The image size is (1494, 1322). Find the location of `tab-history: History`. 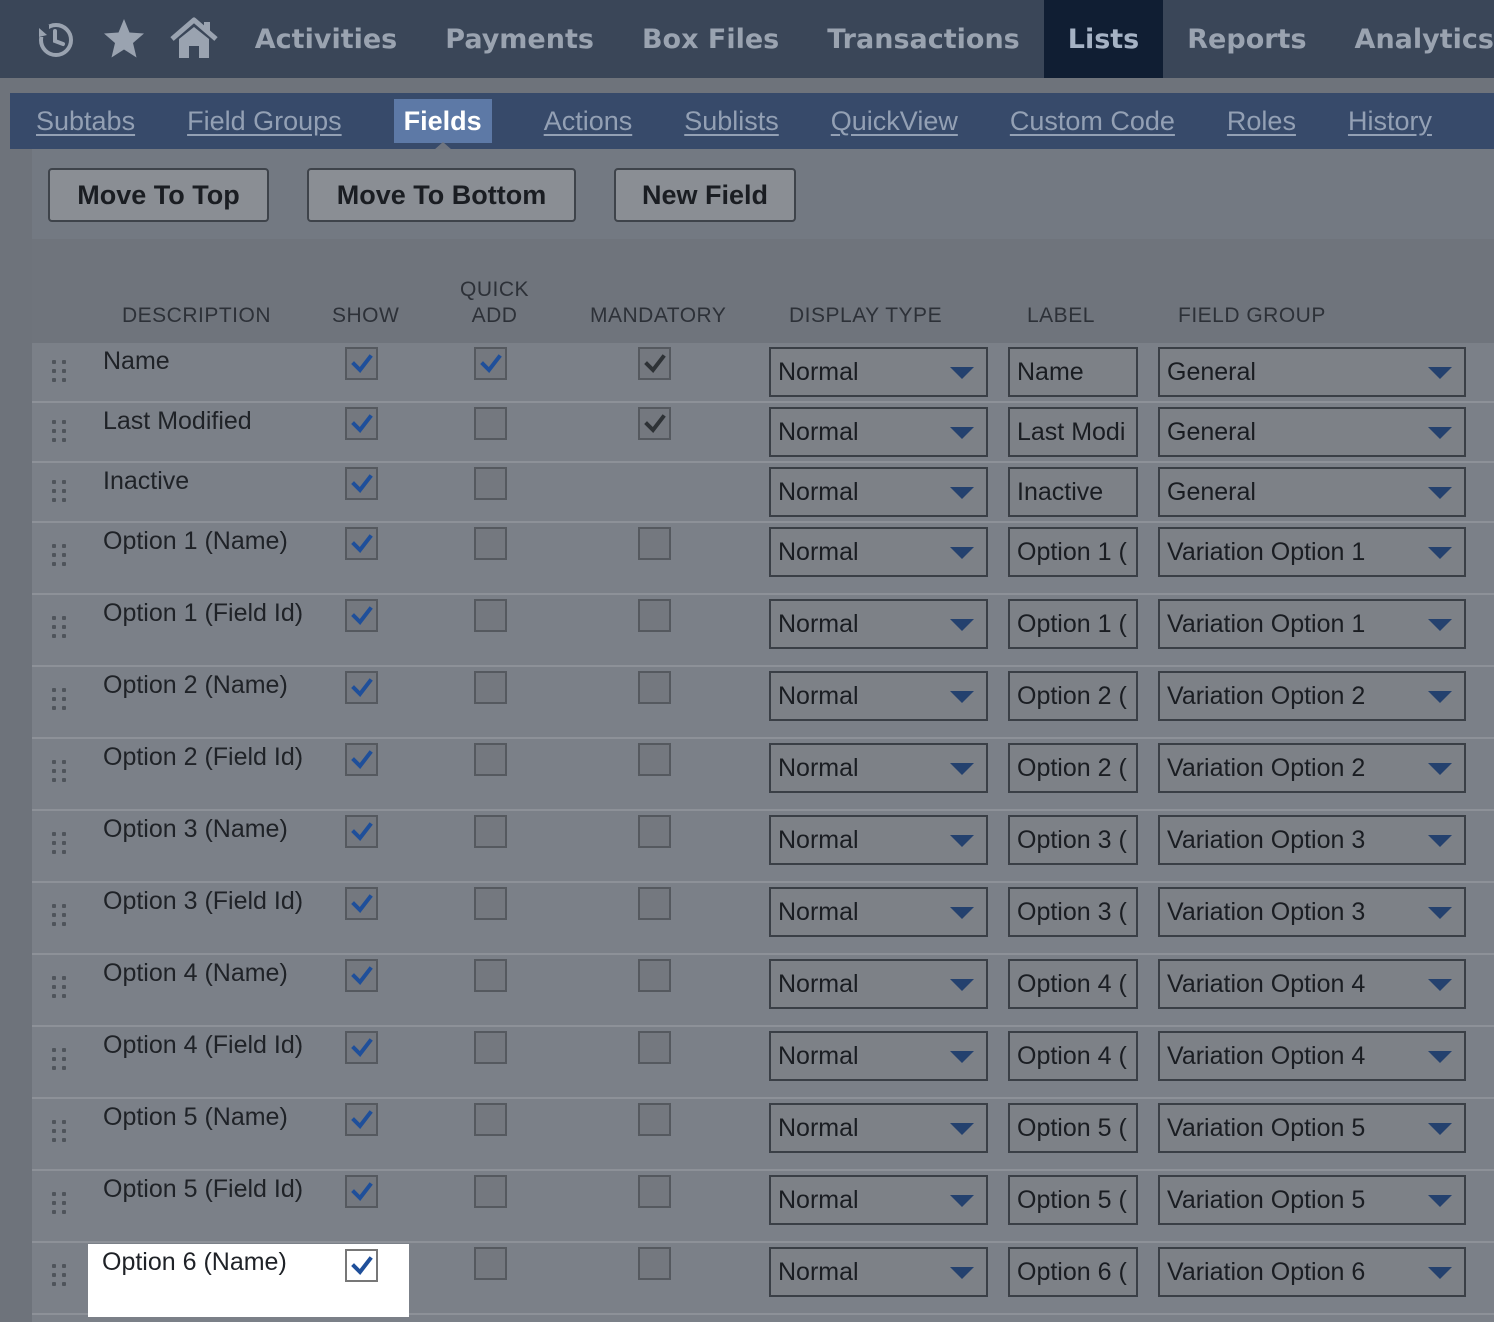

tab-history: History is located at coordinates (1390, 121).